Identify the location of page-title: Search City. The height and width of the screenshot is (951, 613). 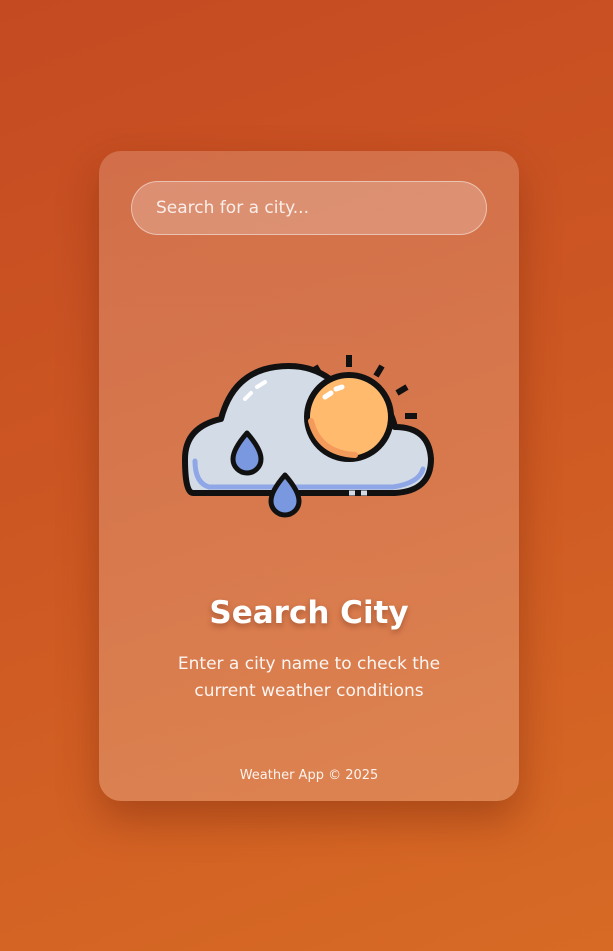
(309, 613).